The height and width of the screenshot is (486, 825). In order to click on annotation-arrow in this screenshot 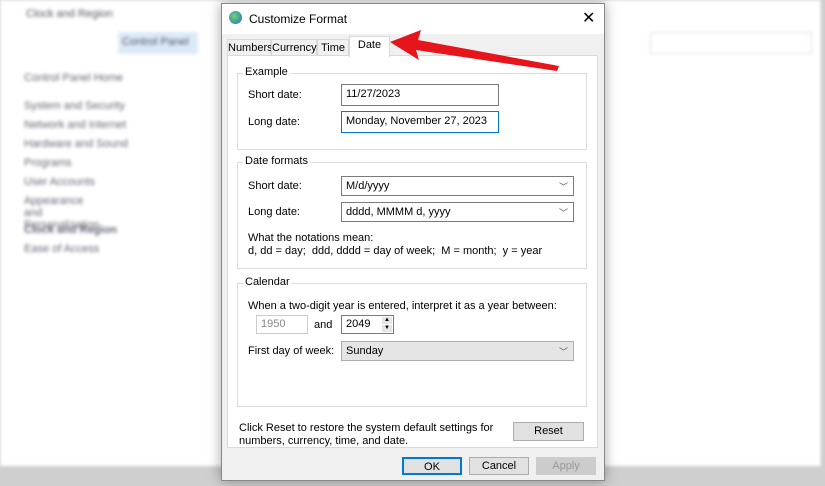, I will do `click(474, 50)`.